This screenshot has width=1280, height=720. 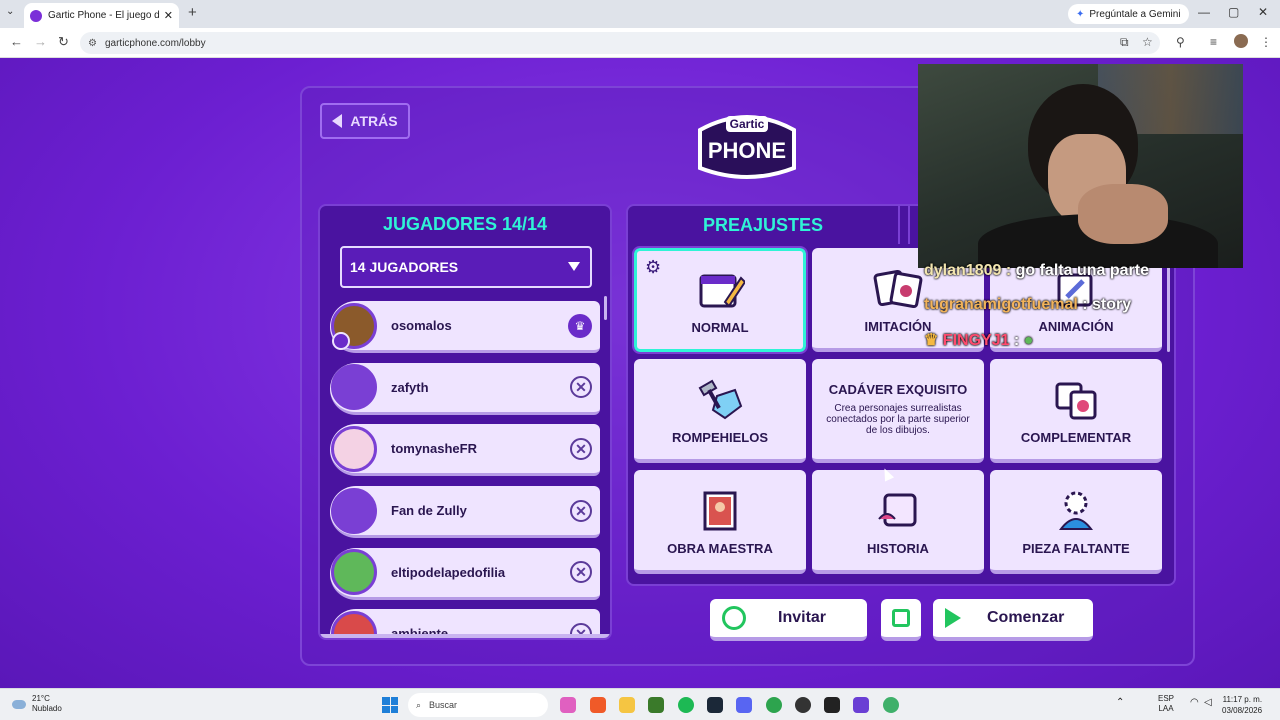 What do you see at coordinates (1076, 437) in the screenshot?
I see `preset-label: COMPLEMENTAR` at bounding box center [1076, 437].